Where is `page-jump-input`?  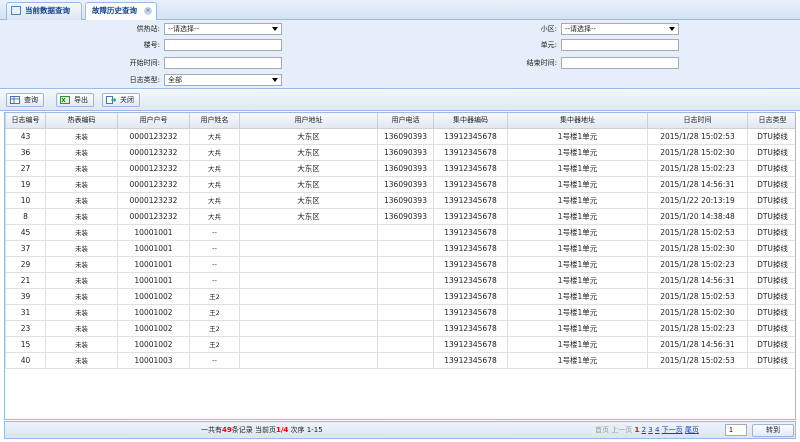 page-jump-input is located at coordinates (736, 430).